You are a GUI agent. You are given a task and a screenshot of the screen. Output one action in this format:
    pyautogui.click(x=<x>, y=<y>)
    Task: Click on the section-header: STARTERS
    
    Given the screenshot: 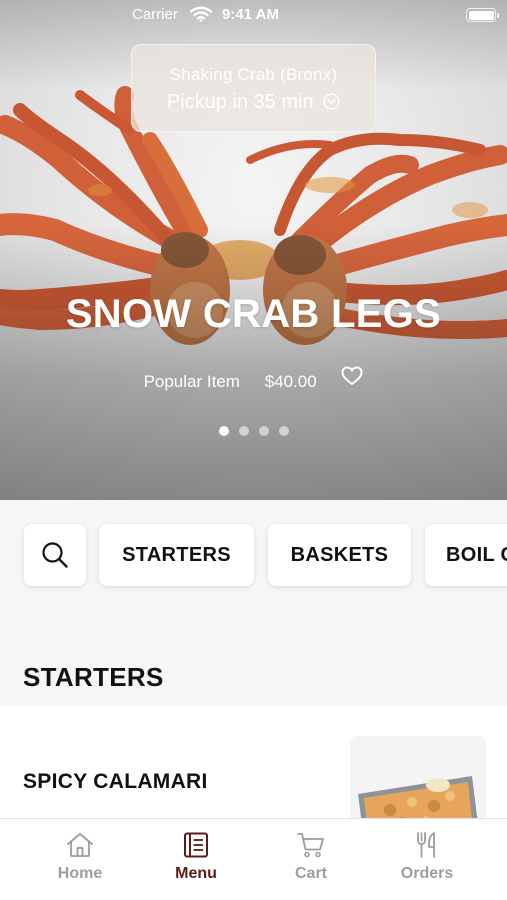 What is the action you would take?
    pyautogui.click(x=253, y=679)
    